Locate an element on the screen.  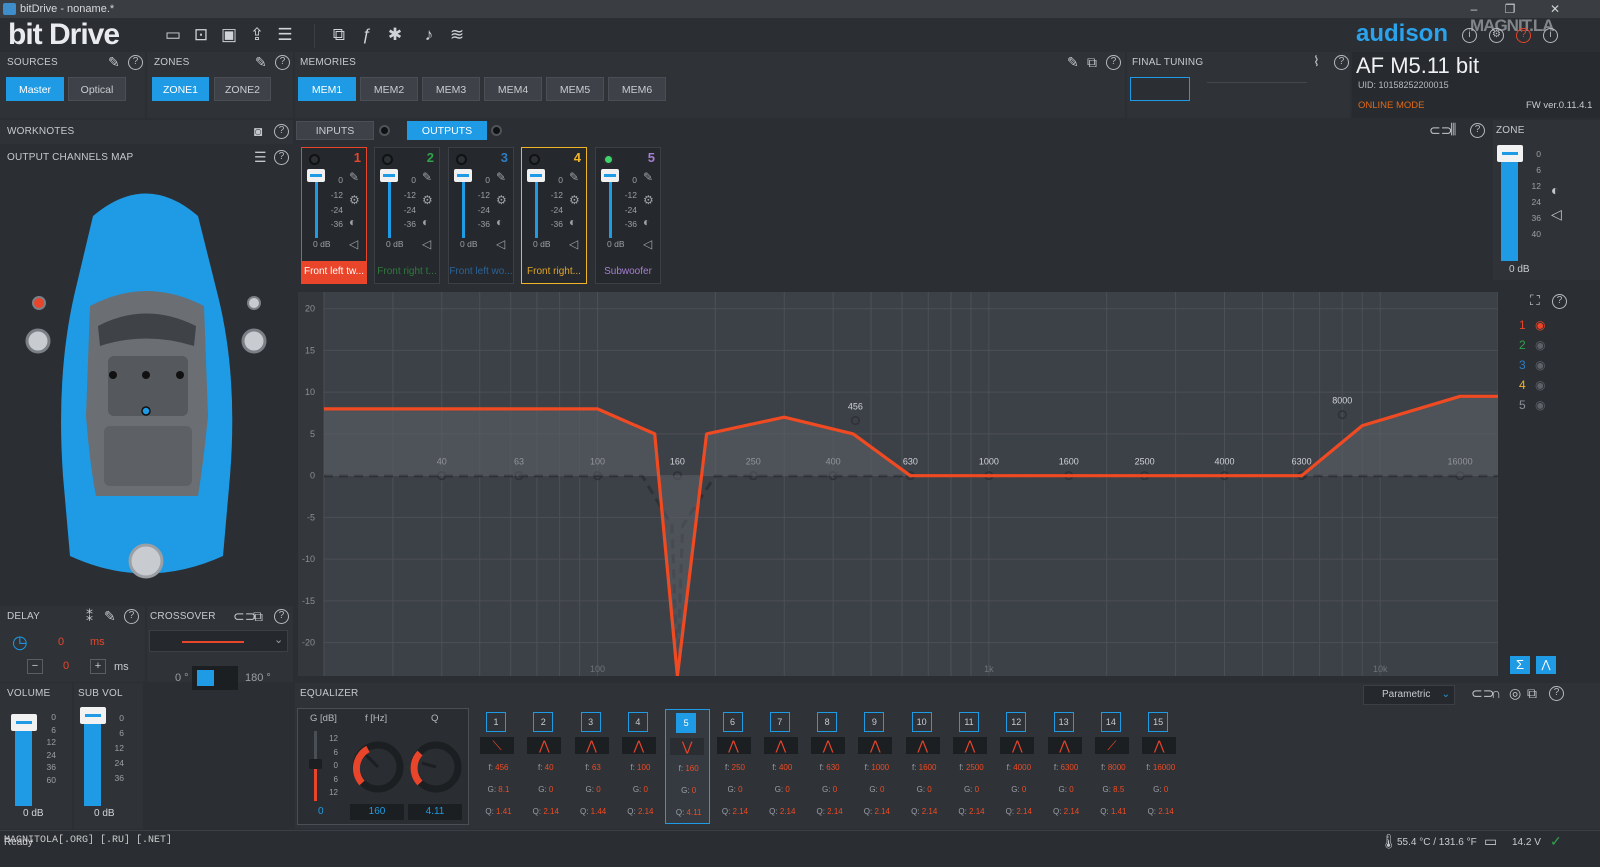
mem5-button: MEM5 is located at coordinates (575, 89).